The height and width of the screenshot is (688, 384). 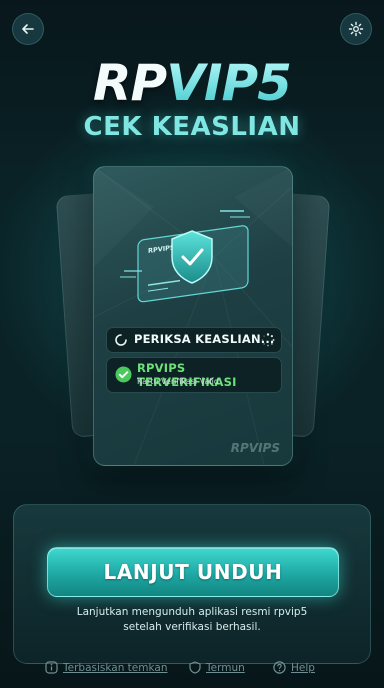 What do you see at coordinates (303, 667) in the screenshot?
I see `footer-link-label: Help` at bounding box center [303, 667].